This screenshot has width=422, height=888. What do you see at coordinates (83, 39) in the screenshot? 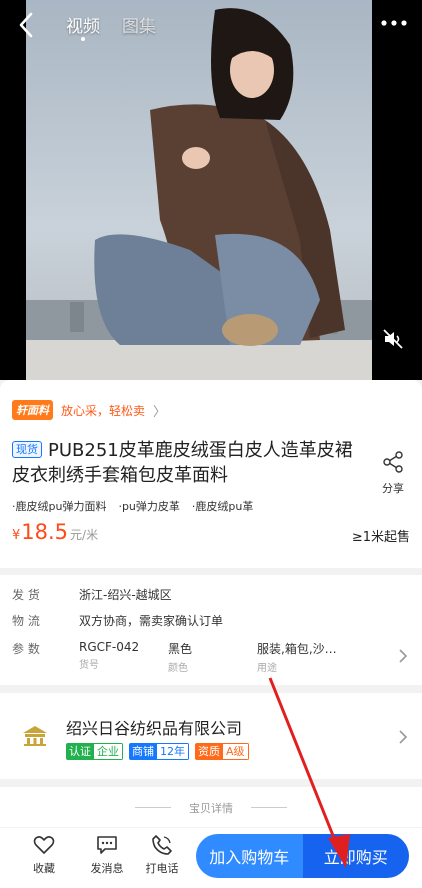
I see `active-tab-dot` at bounding box center [83, 39].